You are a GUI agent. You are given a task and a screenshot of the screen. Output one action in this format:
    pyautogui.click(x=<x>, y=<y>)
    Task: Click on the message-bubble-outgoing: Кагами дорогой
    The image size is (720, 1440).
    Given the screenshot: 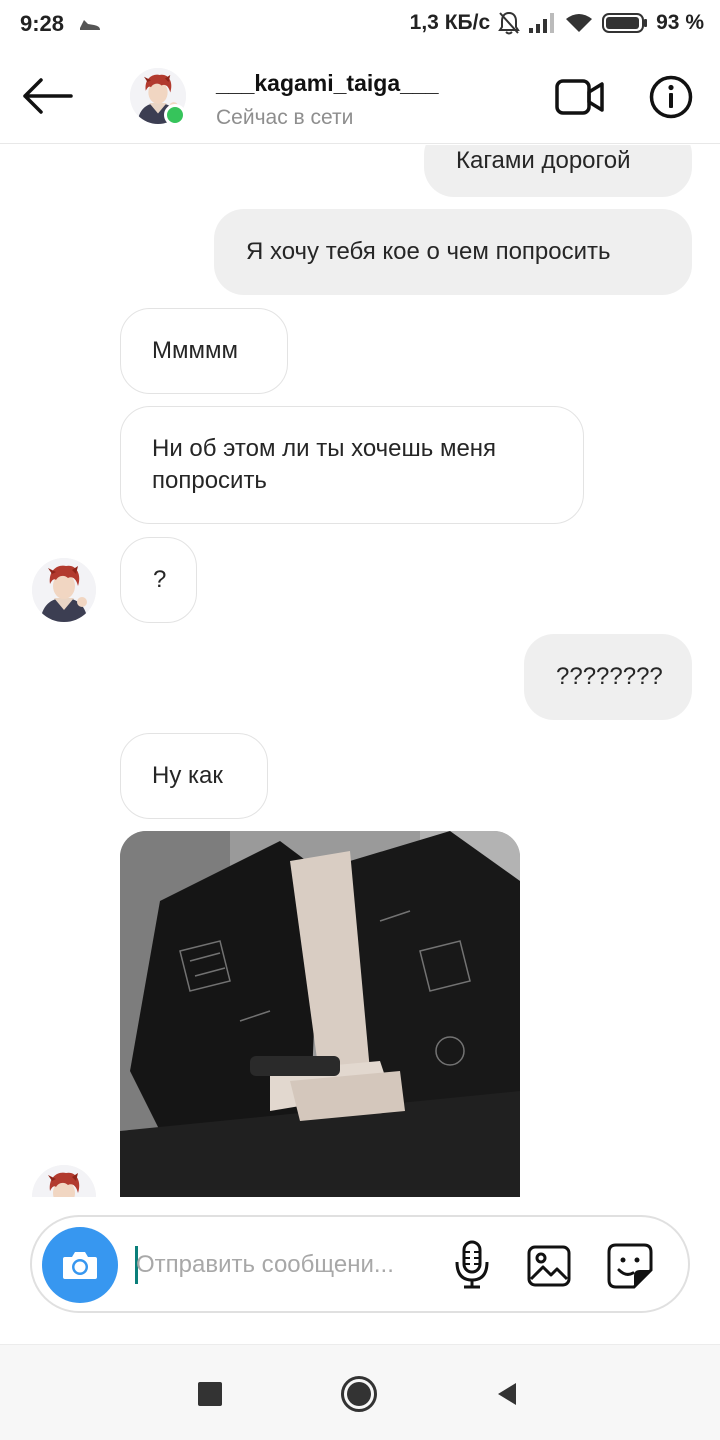 What is the action you would take?
    pyautogui.click(x=558, y=171)
    